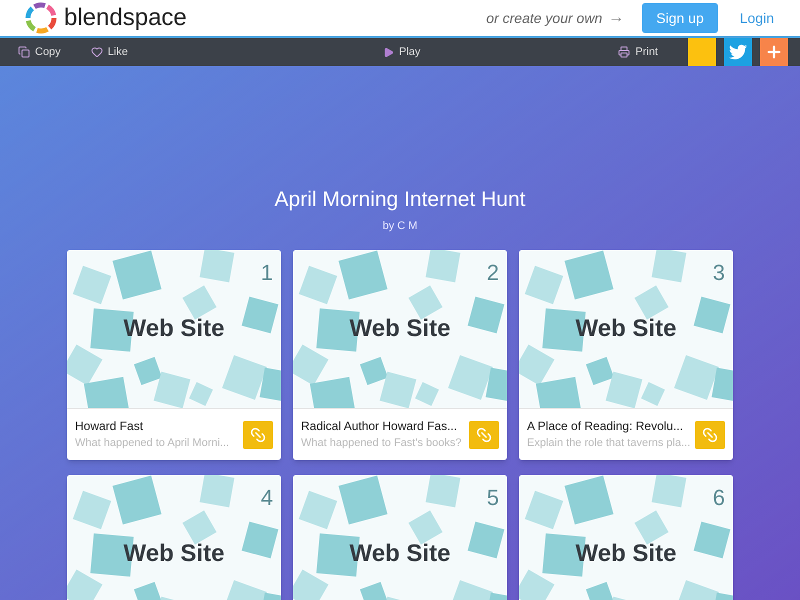  Describe the element at coordinates (626, 537) in the screenshot. I see `resource-card: Web Site 6` at that location.